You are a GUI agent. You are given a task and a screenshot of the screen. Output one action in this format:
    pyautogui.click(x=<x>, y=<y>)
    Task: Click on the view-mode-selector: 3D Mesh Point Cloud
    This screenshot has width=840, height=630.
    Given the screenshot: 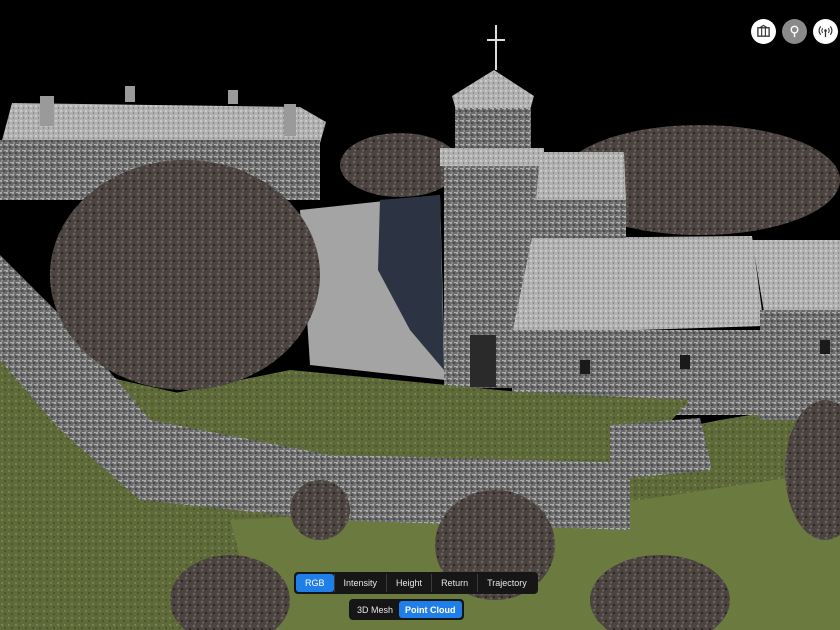 What is the action you would take?
    pyautogui.click(x=406, y=609)
    